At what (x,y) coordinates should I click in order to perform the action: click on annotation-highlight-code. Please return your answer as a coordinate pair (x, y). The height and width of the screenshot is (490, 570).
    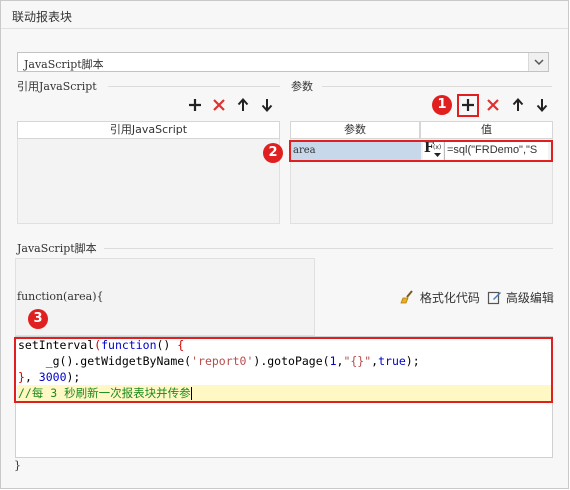
    Looking at the image, I should click on (283, 370).